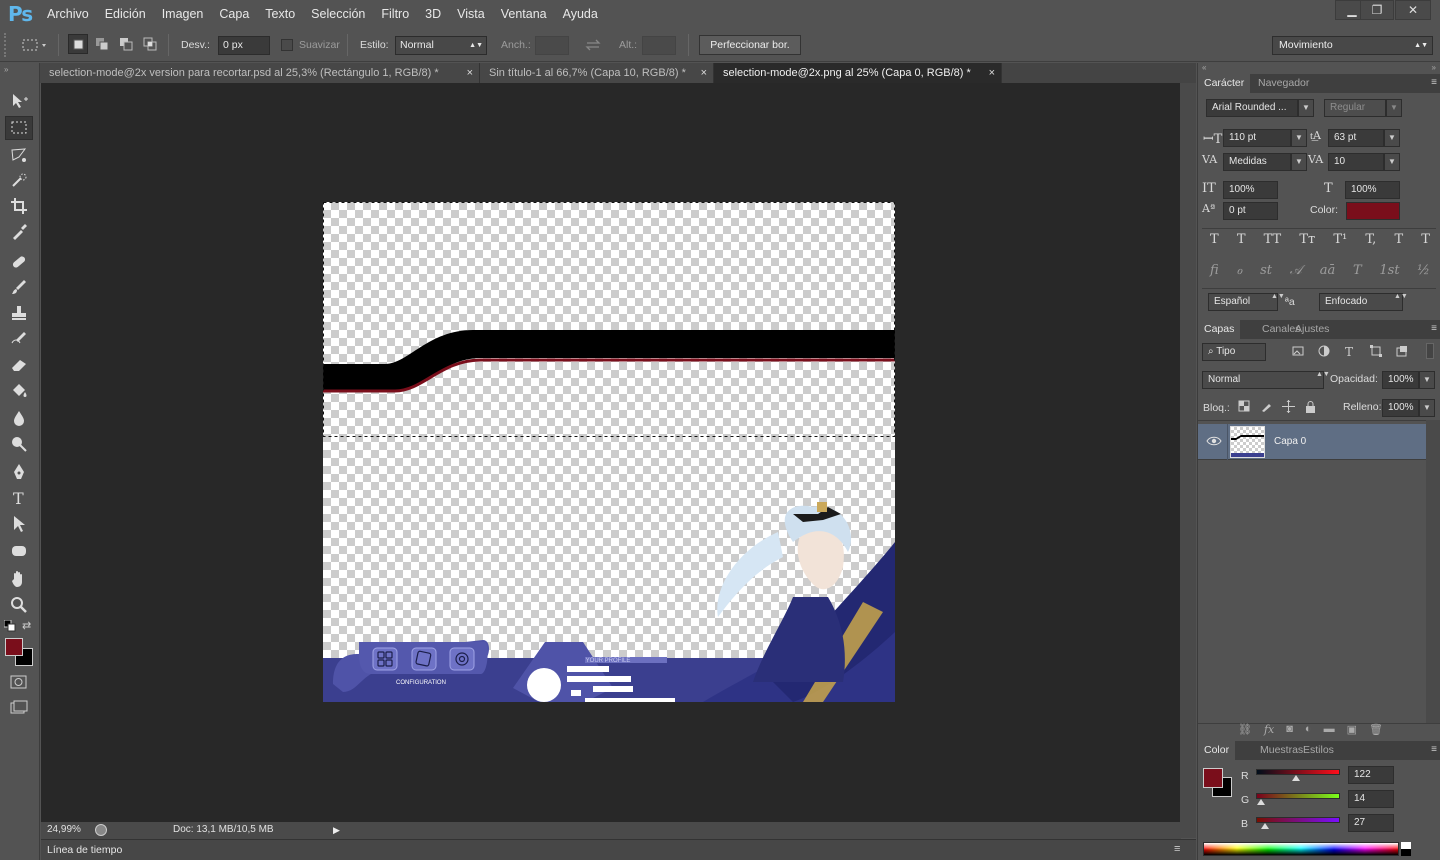  I want to click on opentype-button: ½, so click(1423, 273).